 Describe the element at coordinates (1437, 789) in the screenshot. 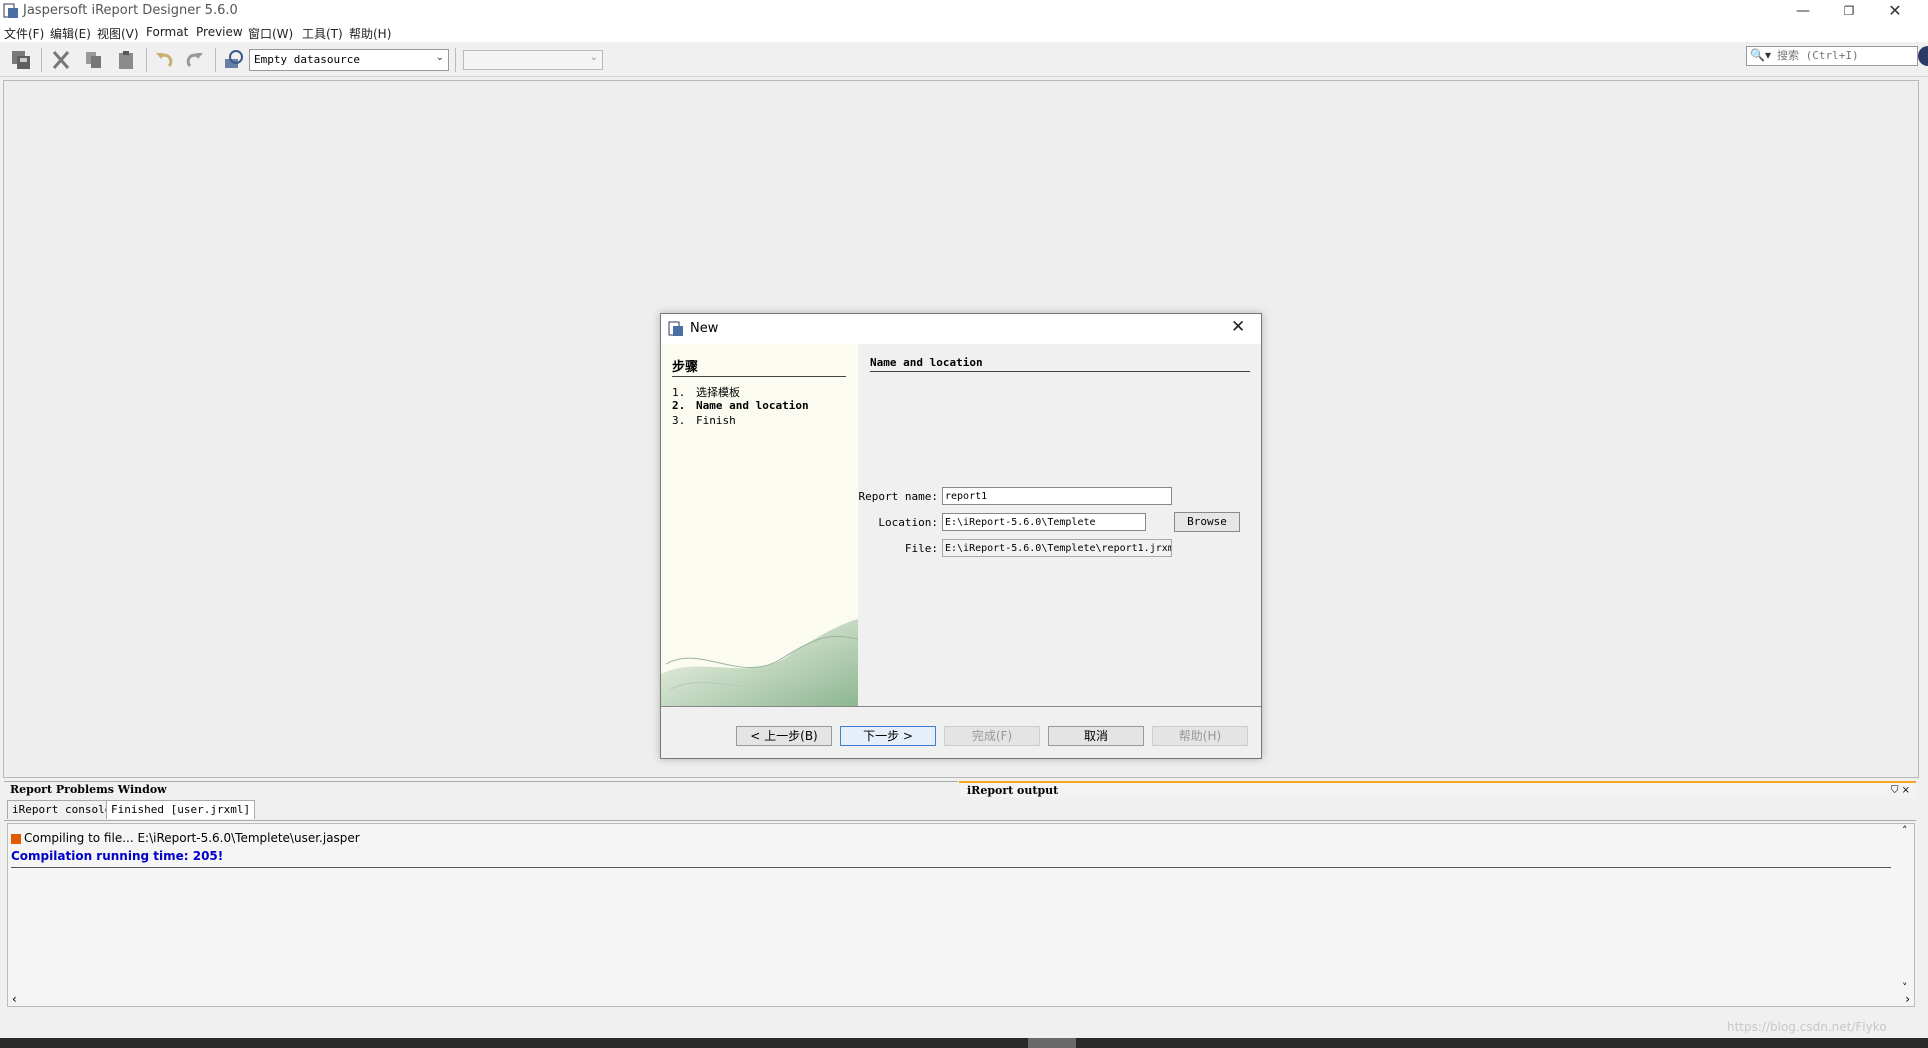

I see `output-window-tab: iReport output ⛉ ×` at that location.